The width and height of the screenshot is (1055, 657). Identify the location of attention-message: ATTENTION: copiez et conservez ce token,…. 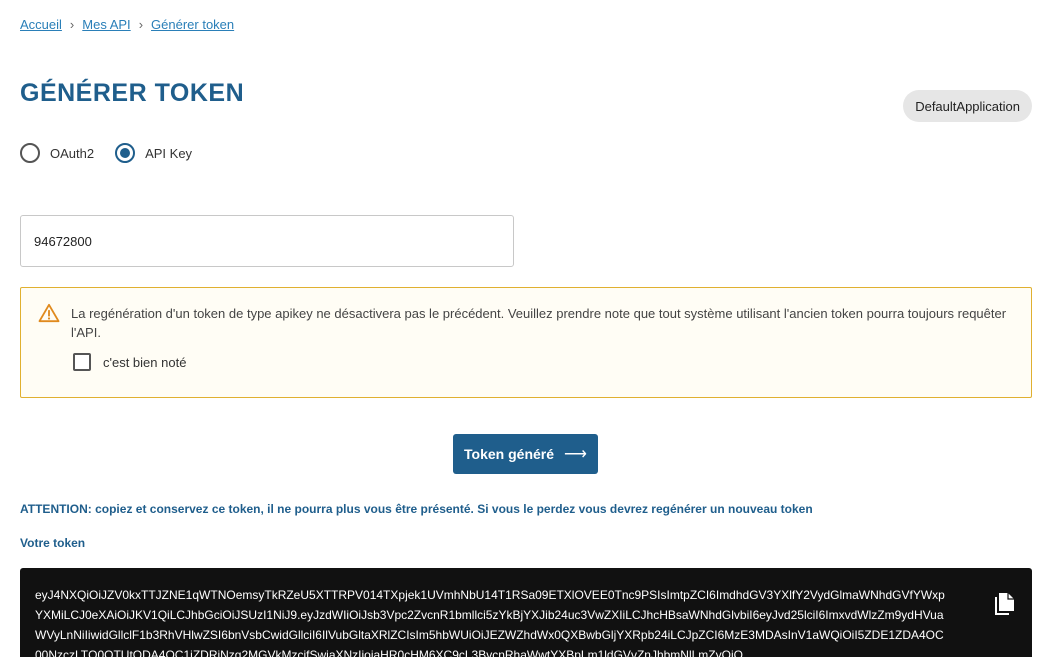
(416, 509).